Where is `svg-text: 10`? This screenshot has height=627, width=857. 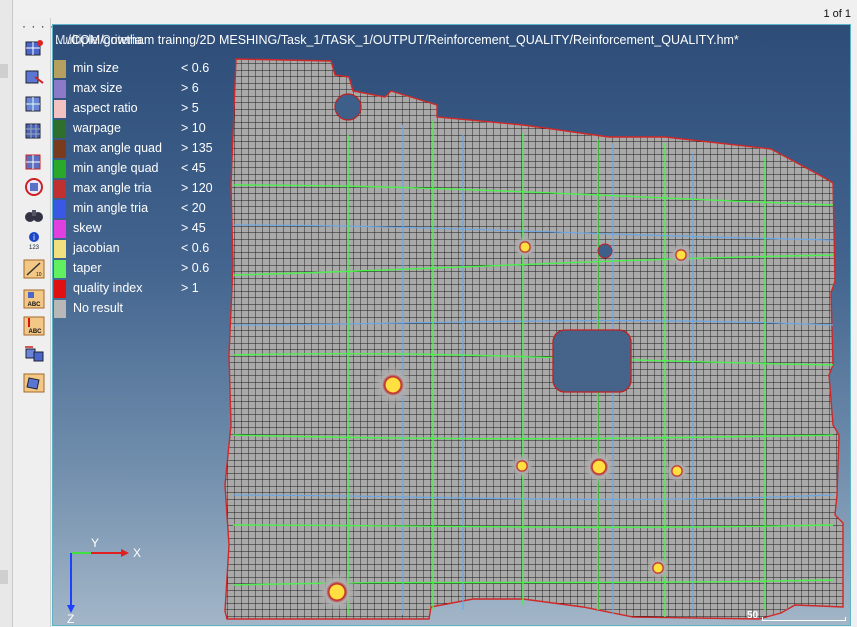 svg-text: 10 is located at coordinates (39, 275).